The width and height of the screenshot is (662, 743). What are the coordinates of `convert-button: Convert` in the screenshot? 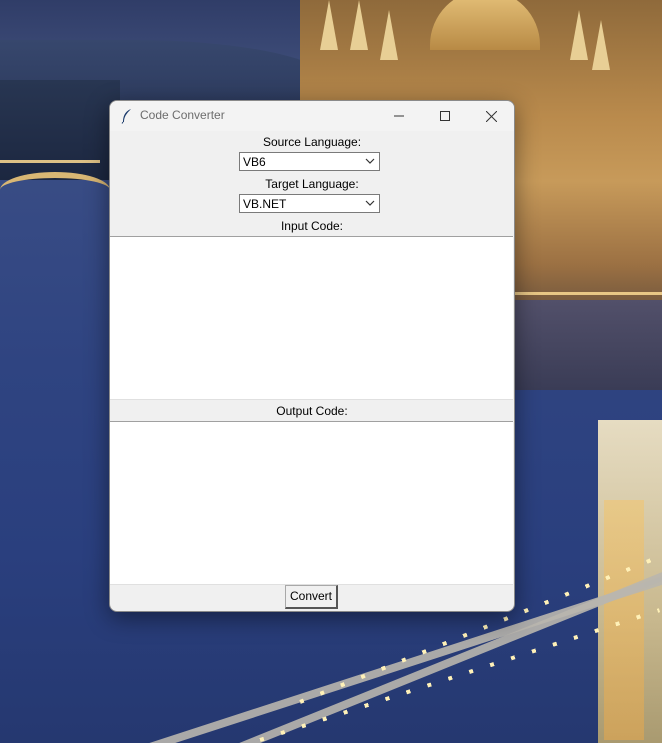 It's located at (311, 597).